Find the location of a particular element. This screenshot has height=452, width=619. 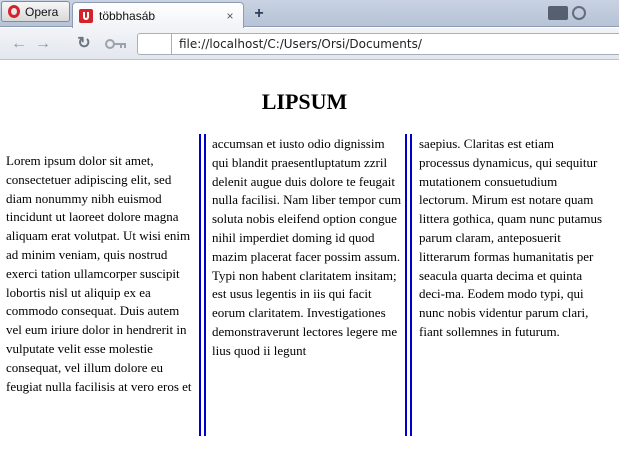

opera-logo-icon is located at coordinates (14, 11).